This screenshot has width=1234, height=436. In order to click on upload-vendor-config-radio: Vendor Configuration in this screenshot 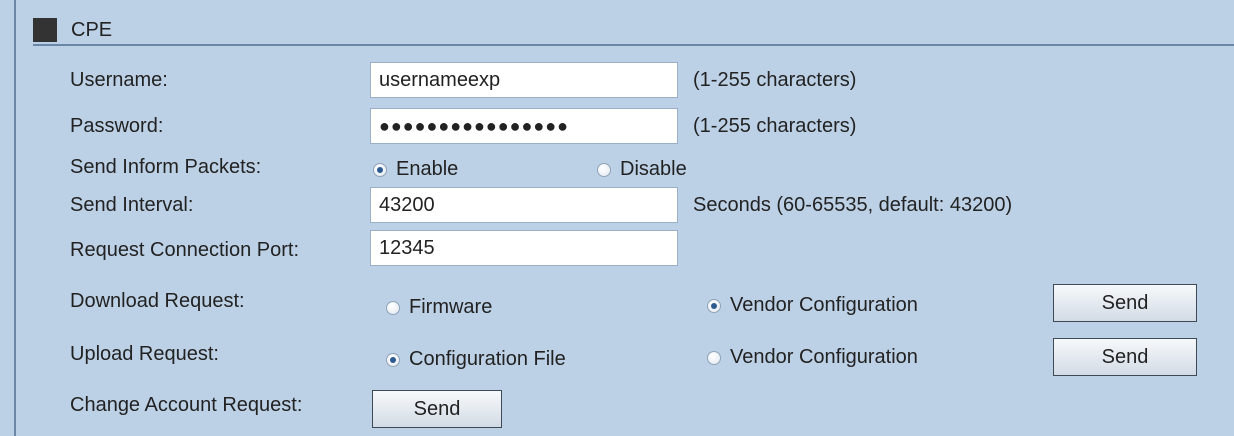, I will do `click(812, 357)`.